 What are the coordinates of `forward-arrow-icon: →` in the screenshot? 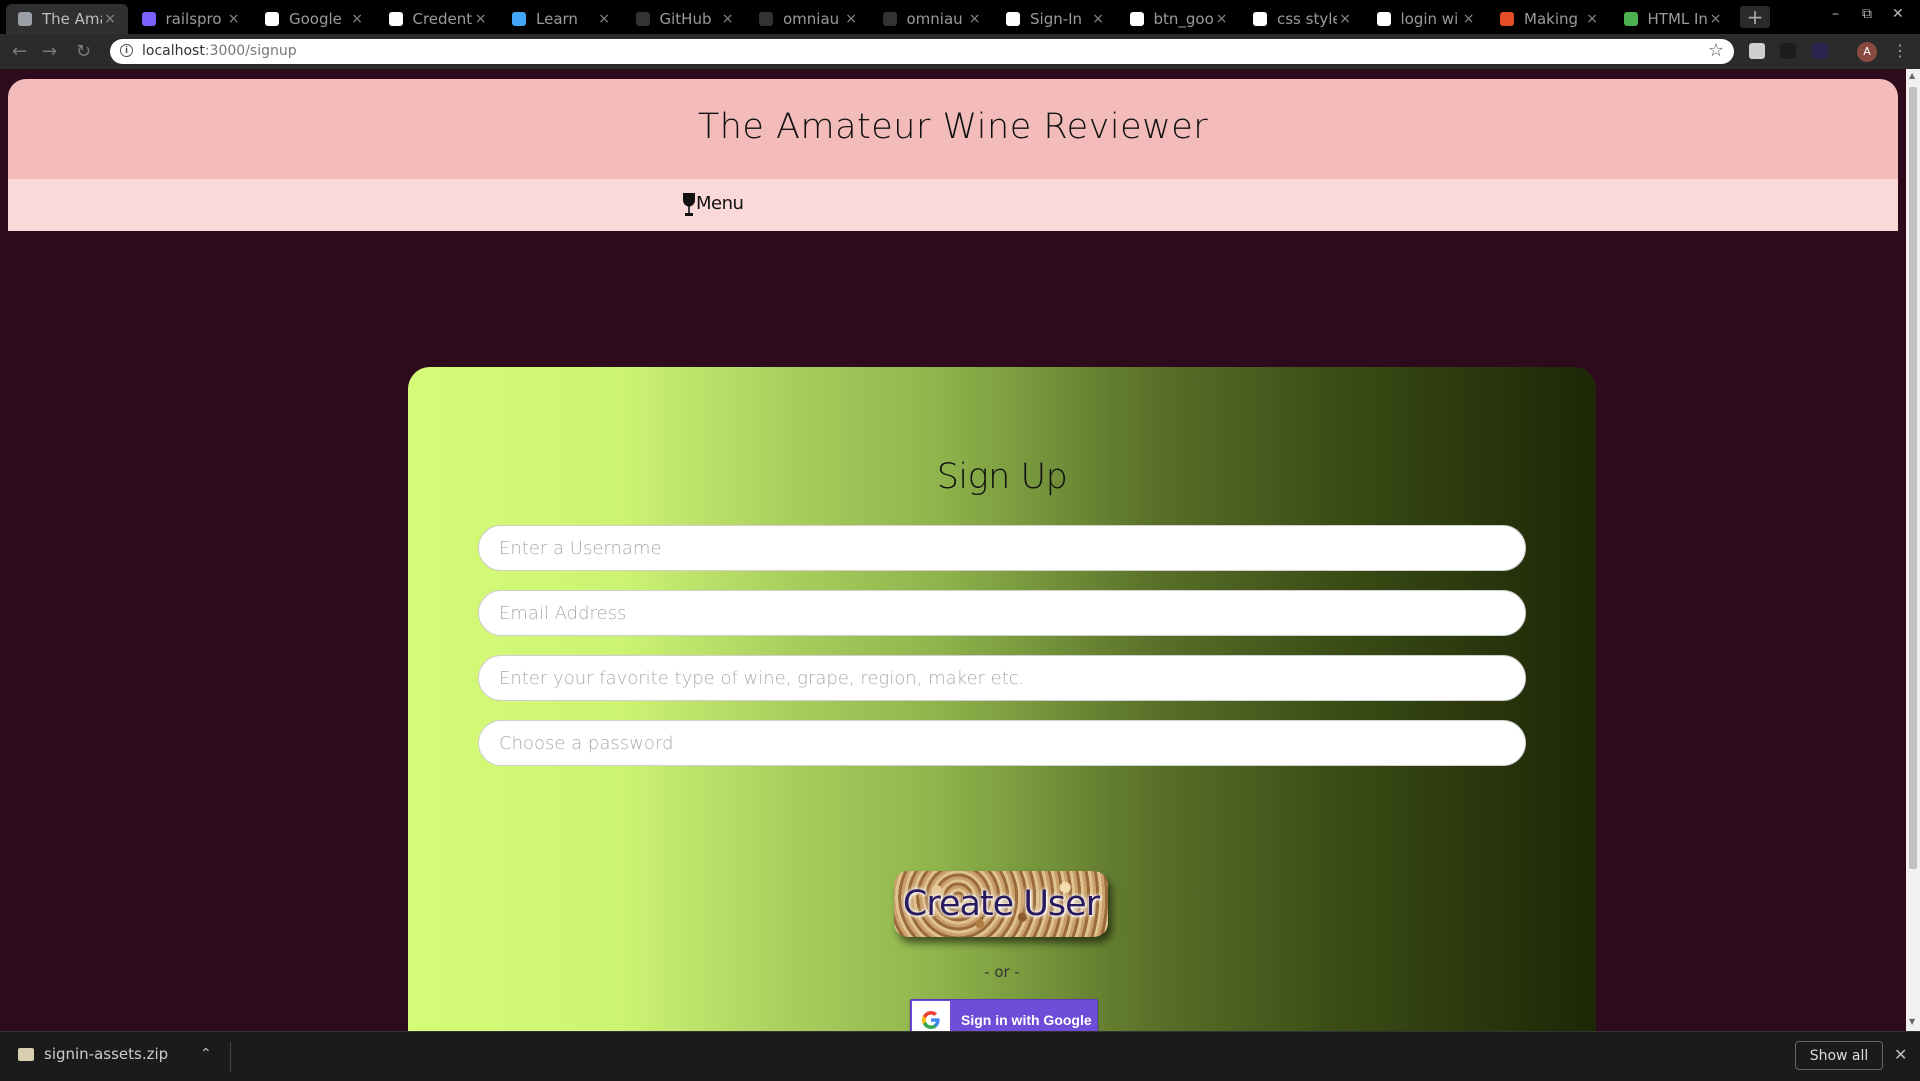 It's located at (49, 51).